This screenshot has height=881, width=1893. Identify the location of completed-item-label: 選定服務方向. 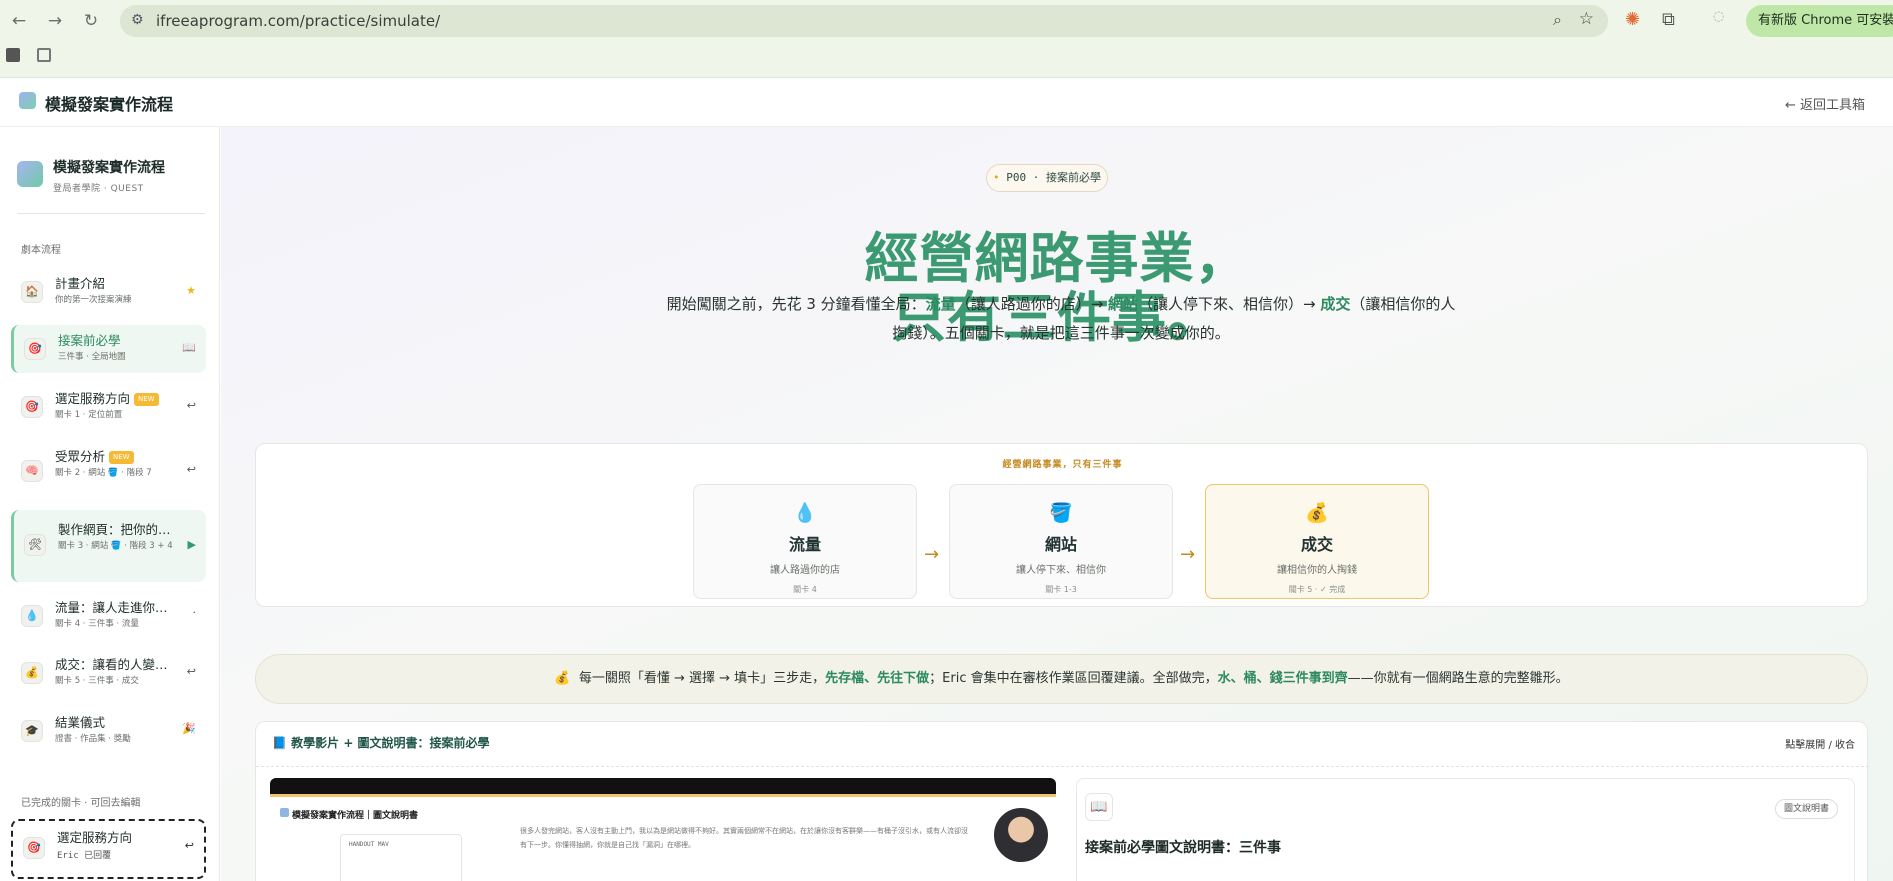
(95, 837).